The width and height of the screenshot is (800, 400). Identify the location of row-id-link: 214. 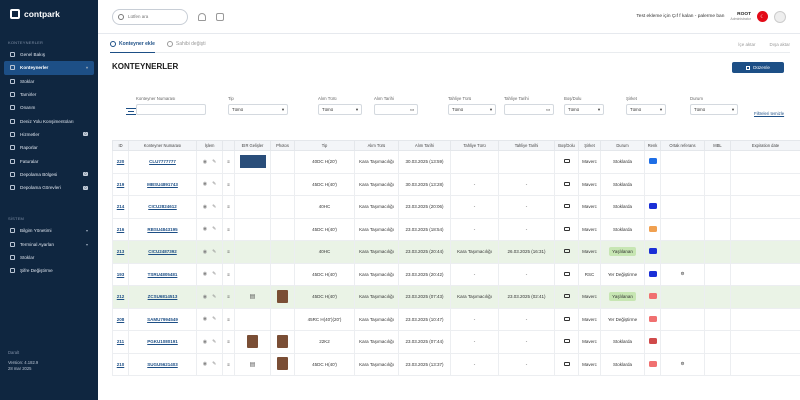
(121, 206).